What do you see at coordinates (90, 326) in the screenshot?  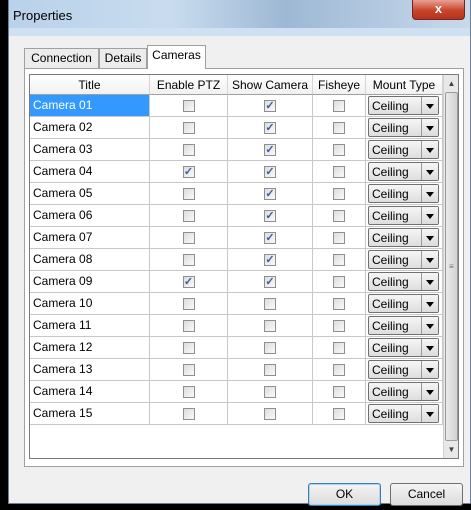 I see `camera-title-cell: Camera 11` at bounding box center [90, 326].